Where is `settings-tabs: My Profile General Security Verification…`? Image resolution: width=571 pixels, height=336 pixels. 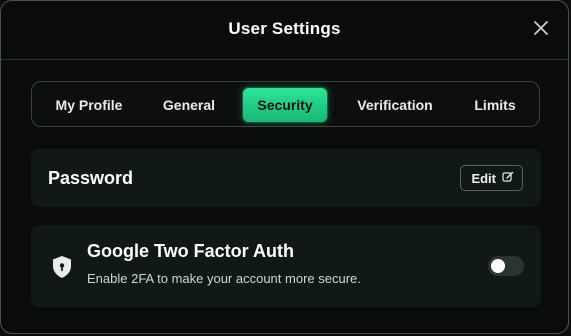 settings-tabs: My Profile General Security Verification… is located at coordinates (285, 104).